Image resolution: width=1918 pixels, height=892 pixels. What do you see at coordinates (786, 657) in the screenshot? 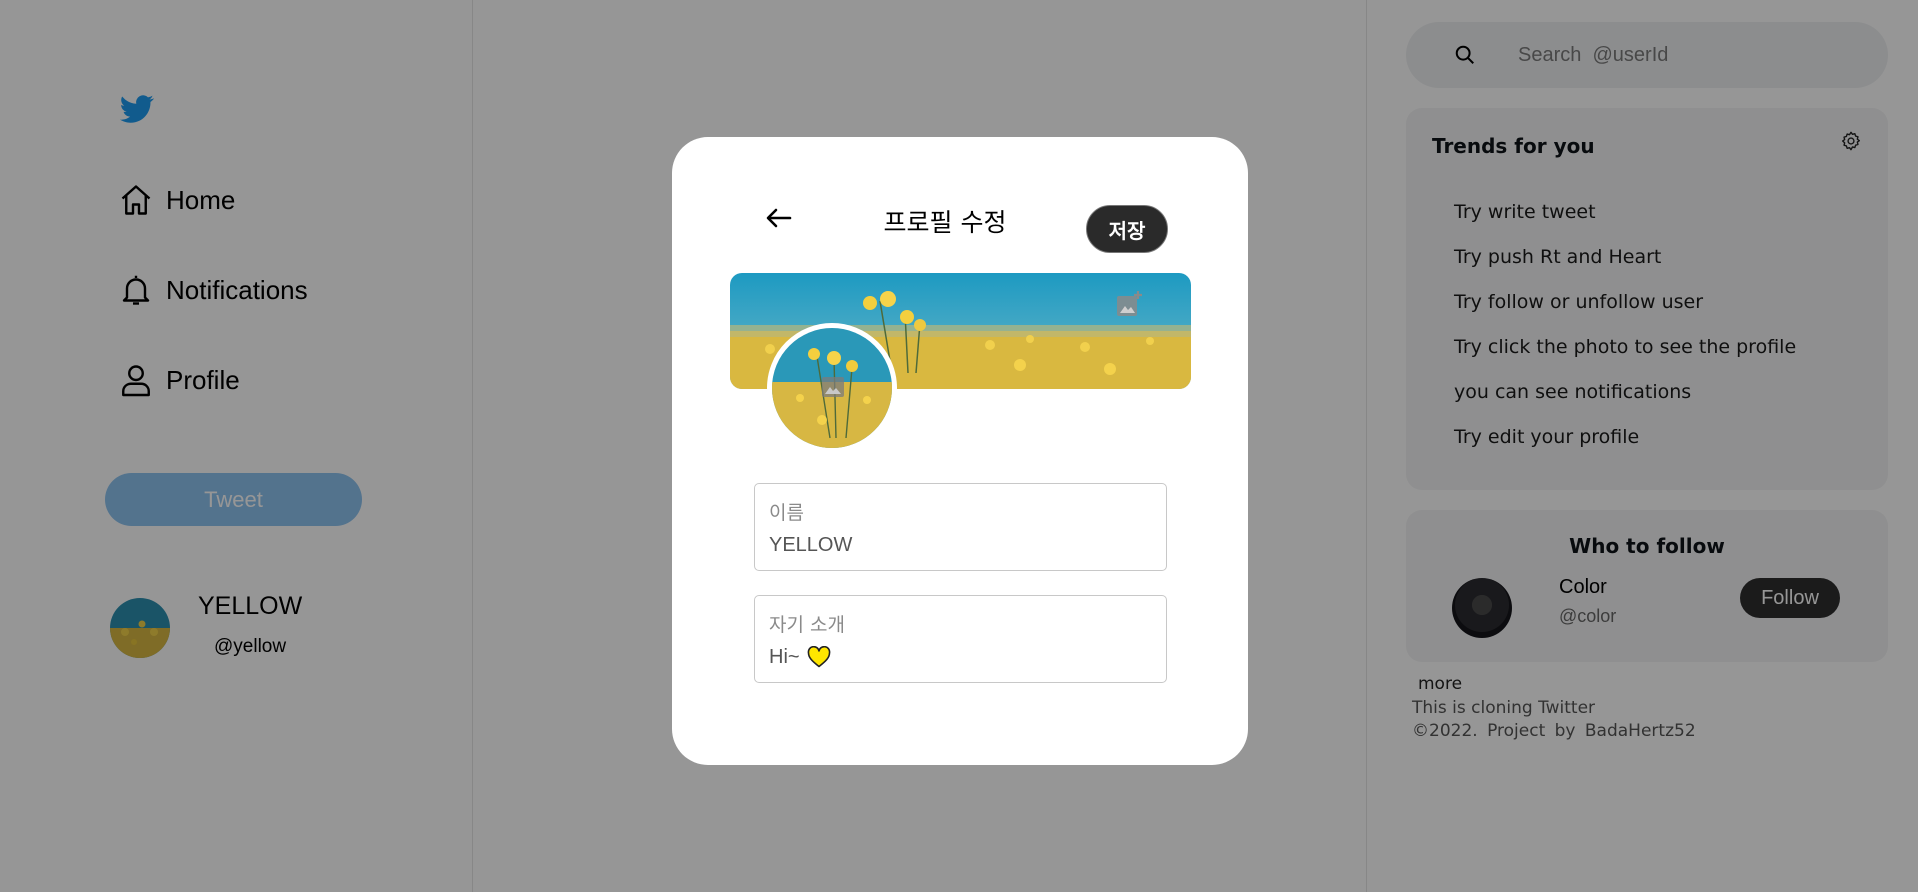
I see `bio-input` at bounding box center [786, 657].